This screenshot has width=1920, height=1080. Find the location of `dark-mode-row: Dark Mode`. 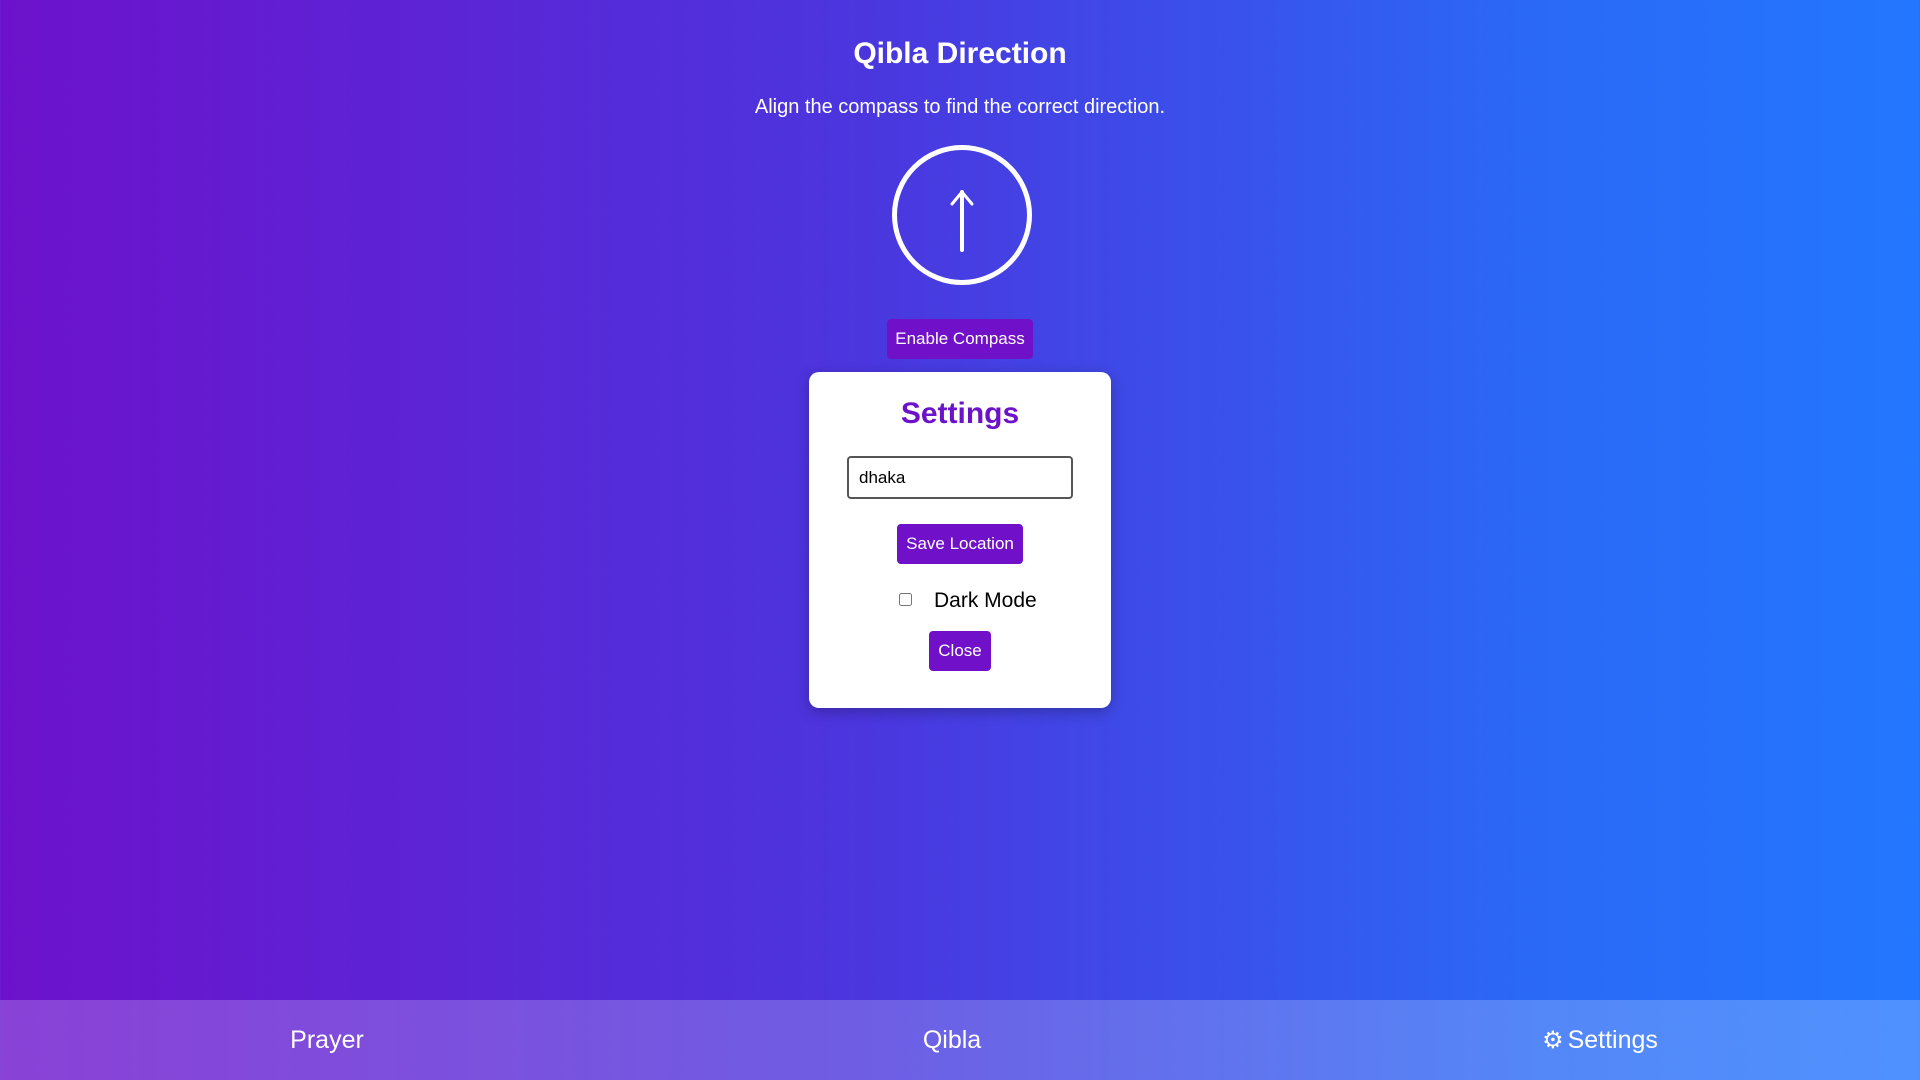

dark-mode-row: Dark Mode is located at coordinates (960, 601).